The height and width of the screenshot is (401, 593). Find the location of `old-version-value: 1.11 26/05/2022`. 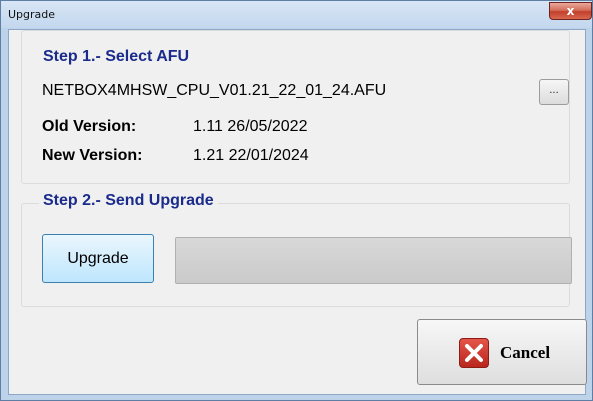

old-version-value: 1.11 26/05/2022 is located at coordinates (250, 126).